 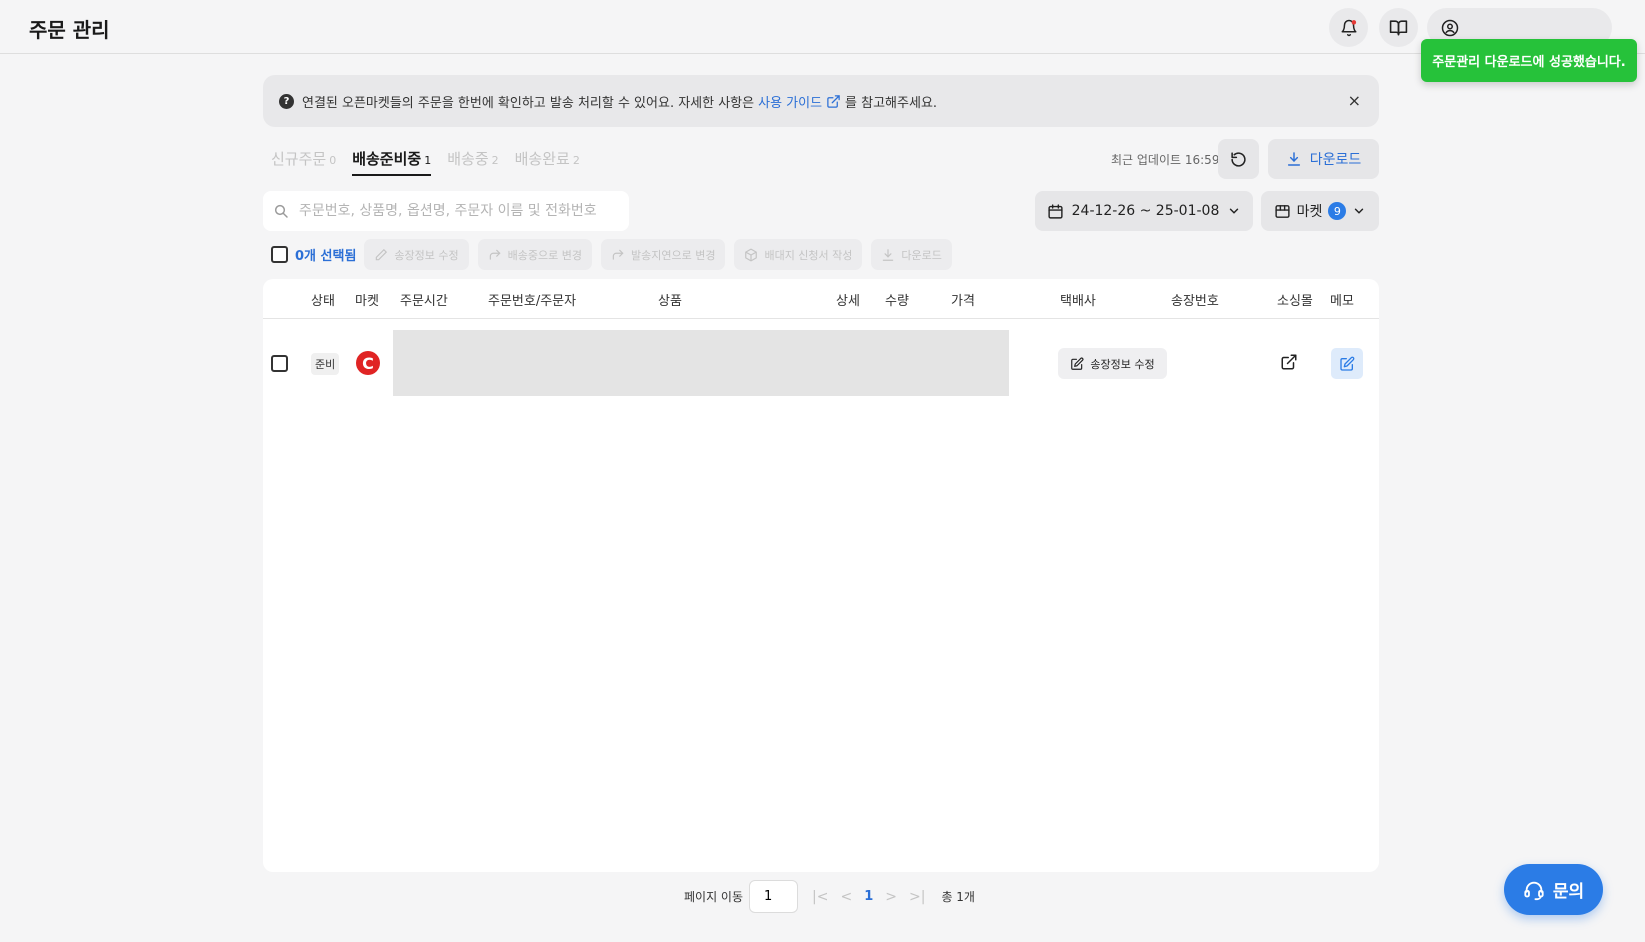 I want to click on select-all-checkbox, so click(x=279, y=254).